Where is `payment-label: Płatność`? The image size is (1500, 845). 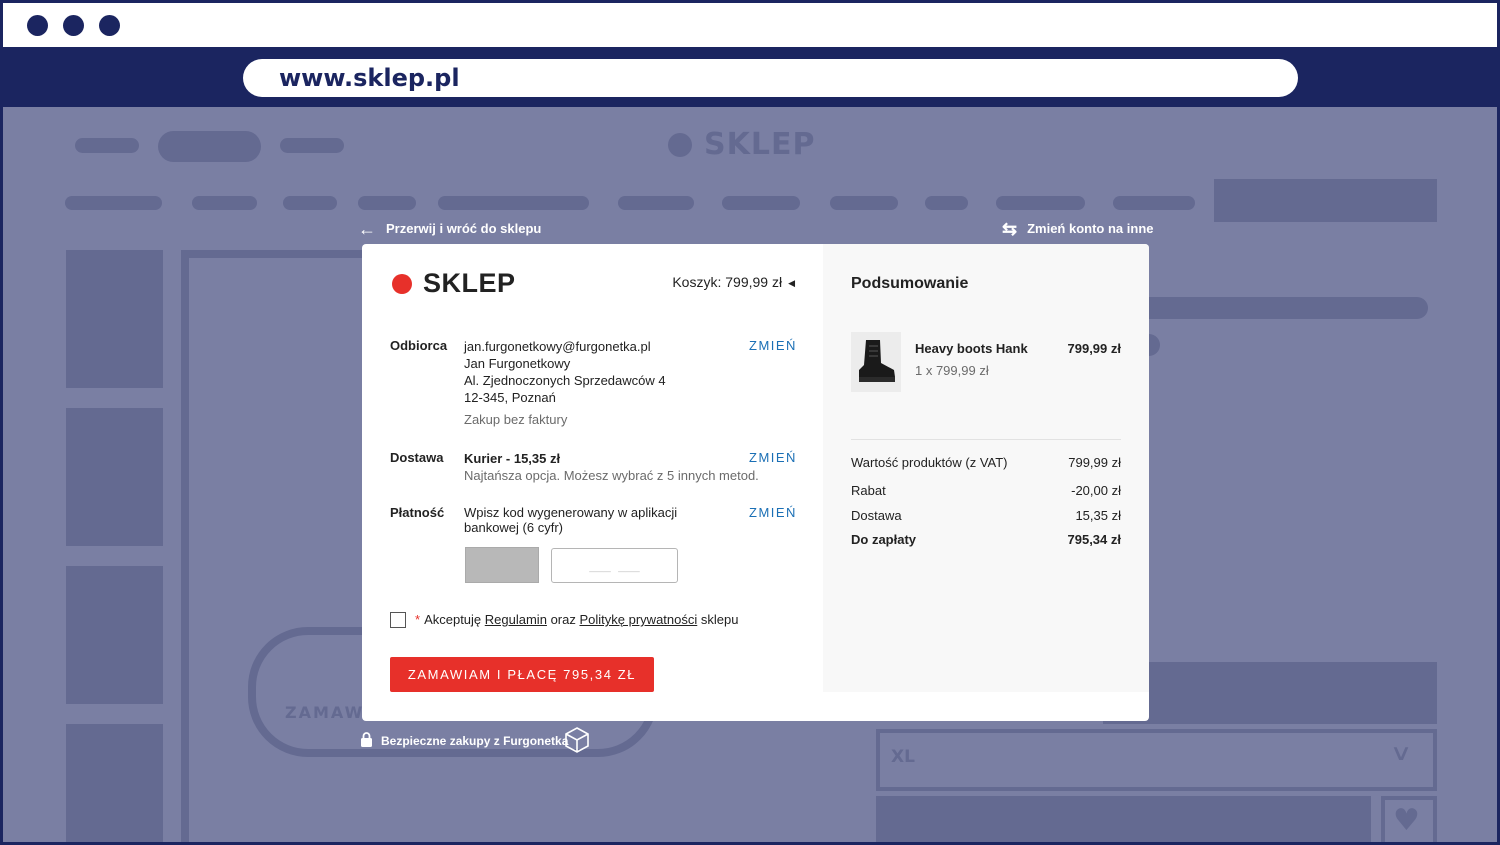 payment-label: Płatność is located at coordinates (417, 512).